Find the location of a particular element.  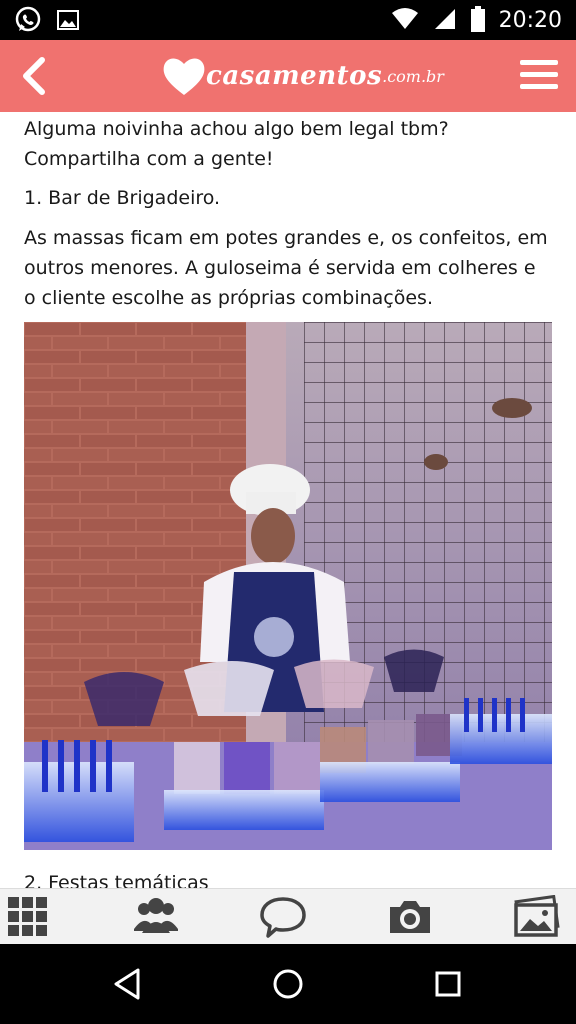

app-header: casamentos .com.br is located at coordinates (288, 76).